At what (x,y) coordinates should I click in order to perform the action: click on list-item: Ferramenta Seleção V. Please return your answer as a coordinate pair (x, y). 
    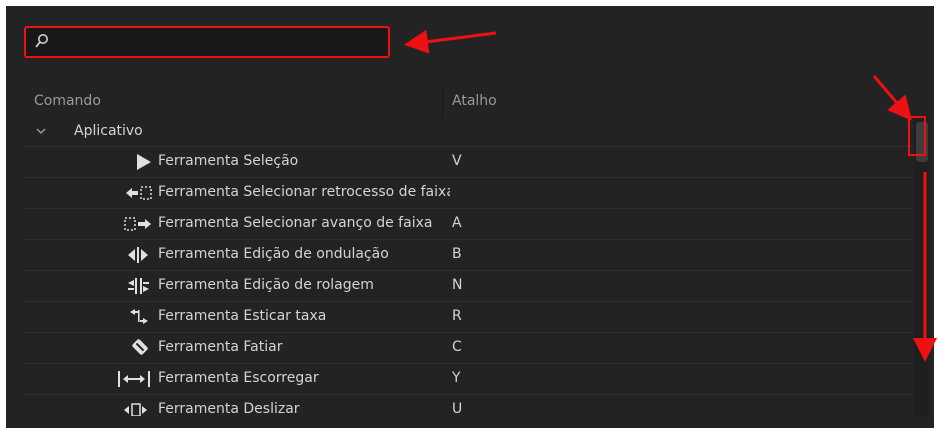
    Looking at the image, I should click on (469, 162).